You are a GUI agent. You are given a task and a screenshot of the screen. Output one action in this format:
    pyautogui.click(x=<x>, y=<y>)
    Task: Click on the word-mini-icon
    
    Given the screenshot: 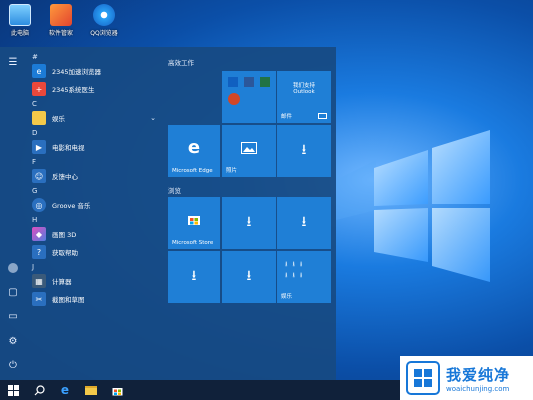 What is the action you would take?
    pyautogui.click(x=249, y=82)
    